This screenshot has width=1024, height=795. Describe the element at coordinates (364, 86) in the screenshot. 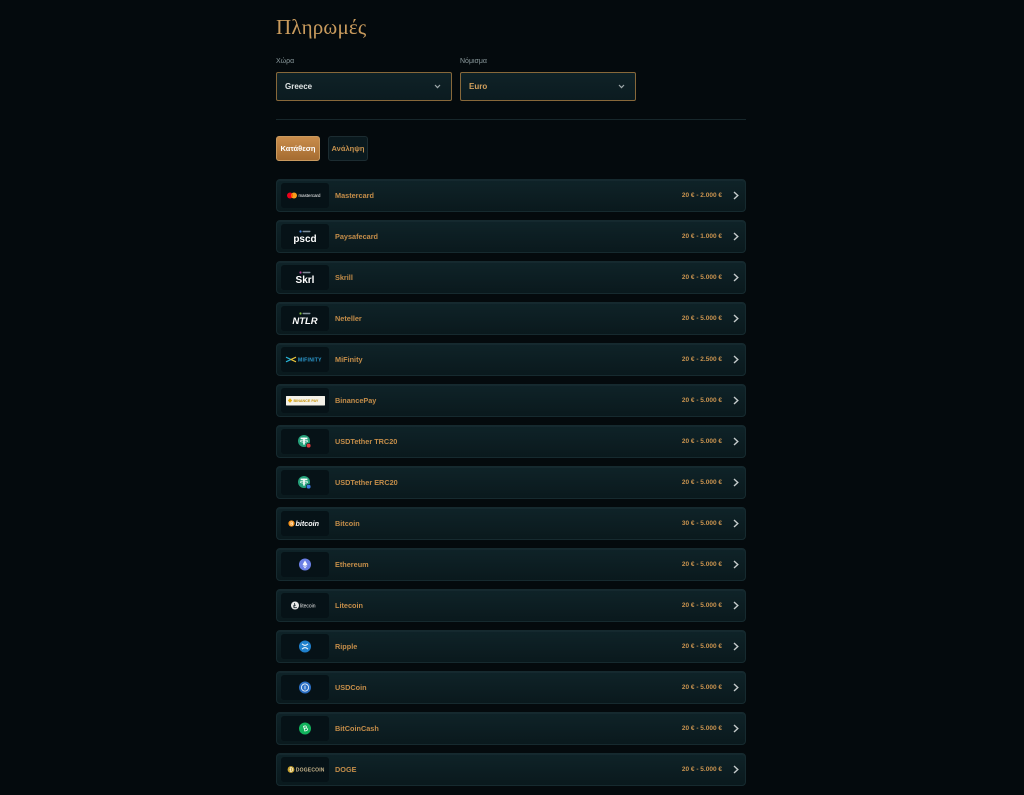

I see `country-select: Greece` at that location.